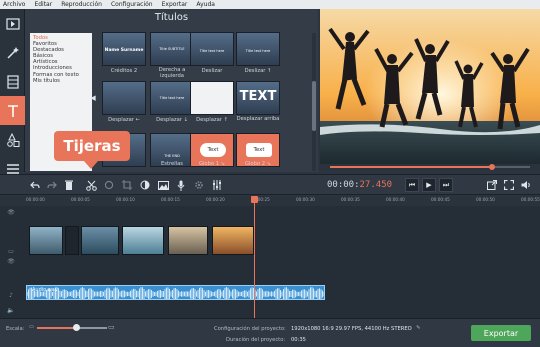  Describe the element at coordinates (52, 185) in the screenshot. I see `redo-button` at that location.